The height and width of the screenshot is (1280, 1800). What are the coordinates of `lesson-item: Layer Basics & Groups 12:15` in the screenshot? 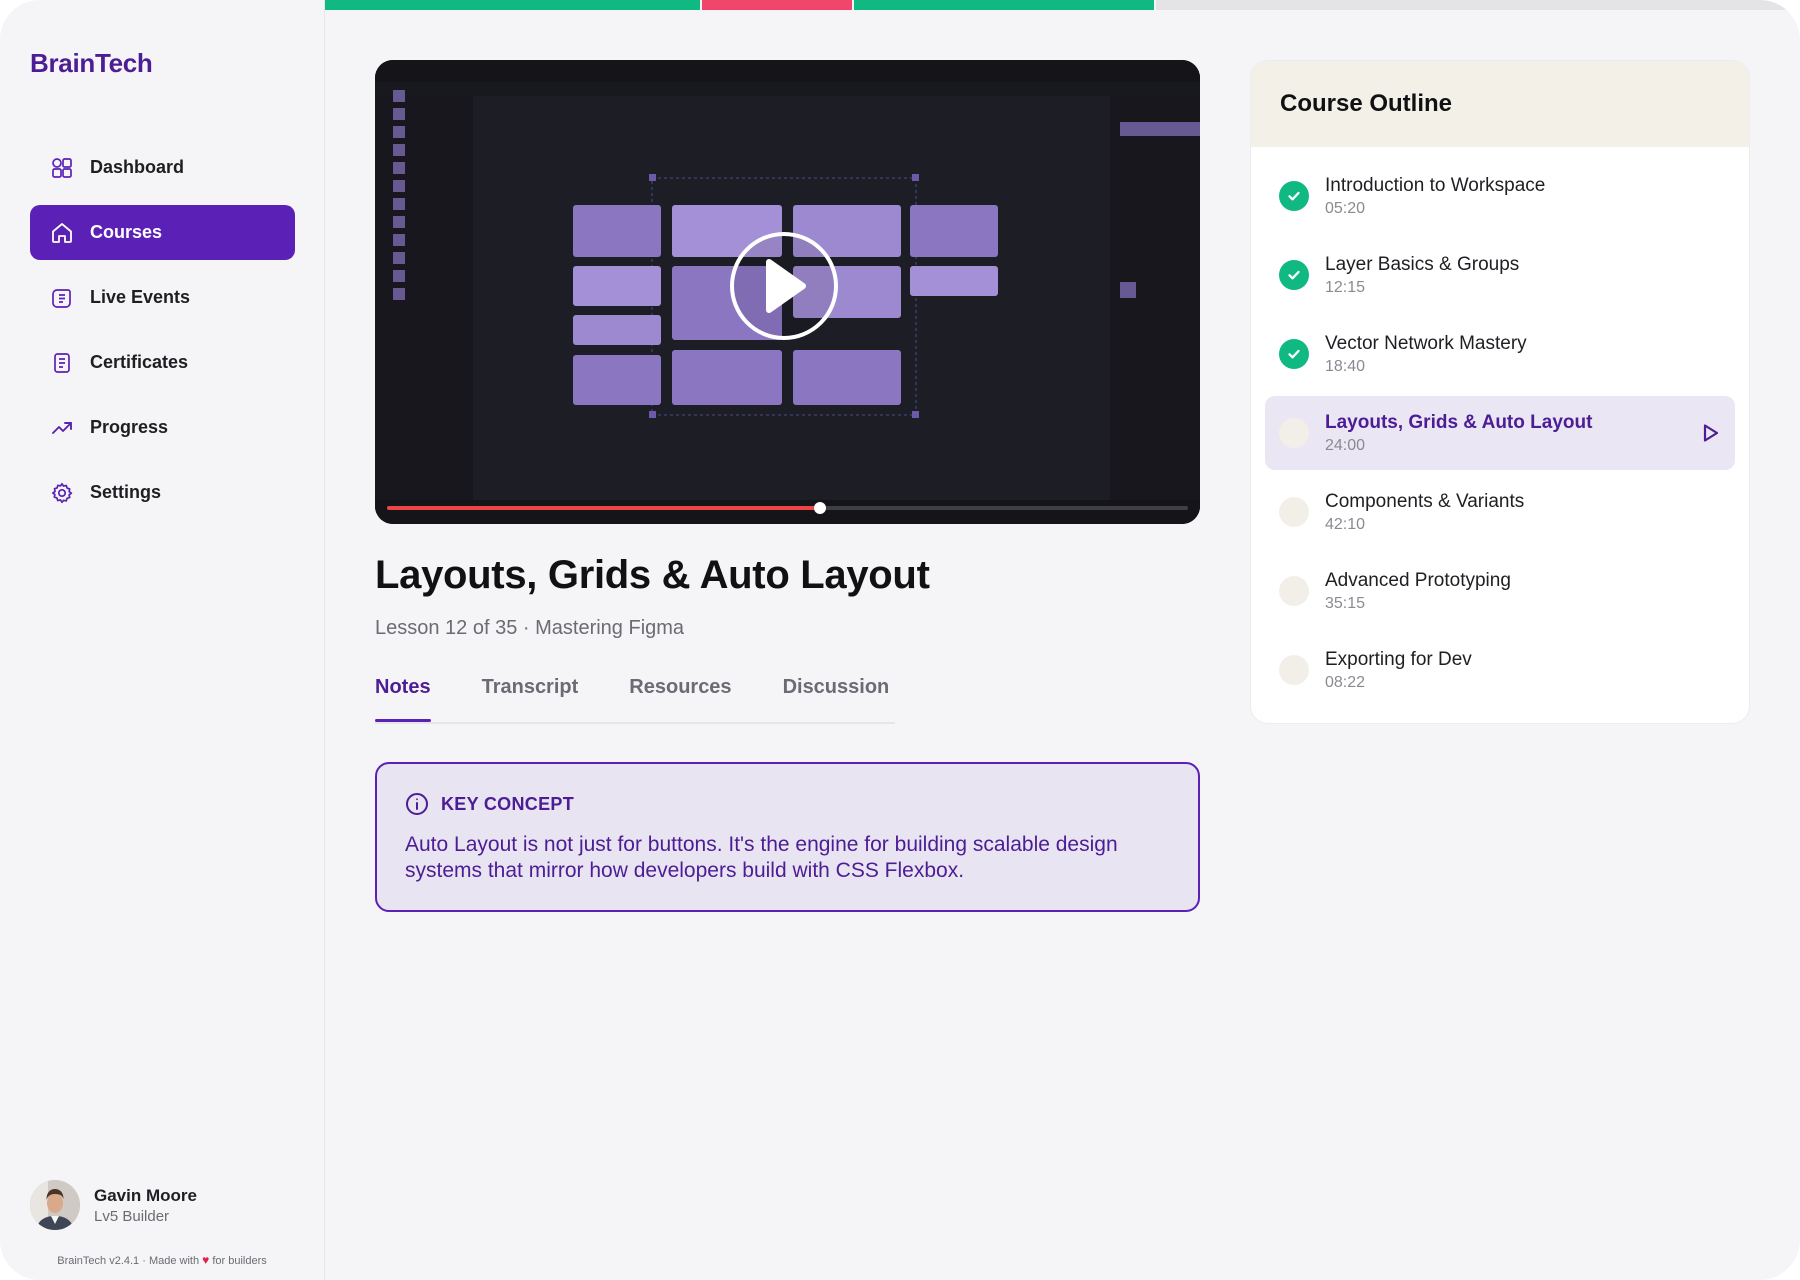 It's located at (1500, 275).